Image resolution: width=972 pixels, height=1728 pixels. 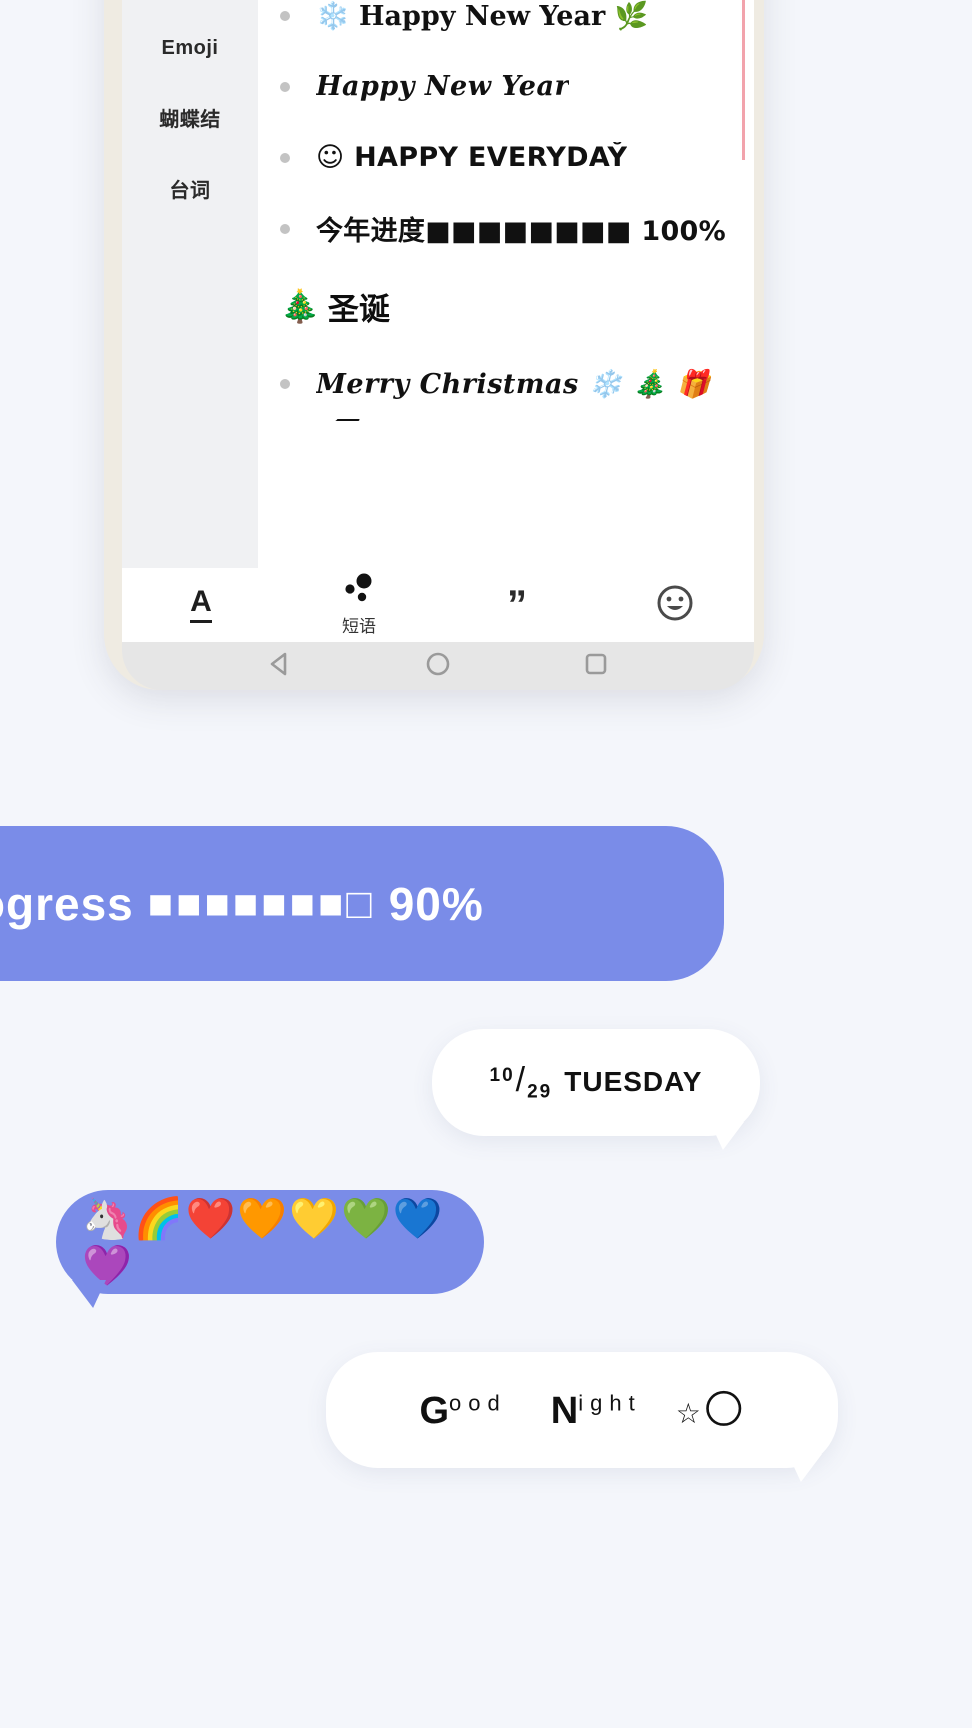 I want to click on sidebar-item-emoji: Emoji, so click(x=190, y=48).